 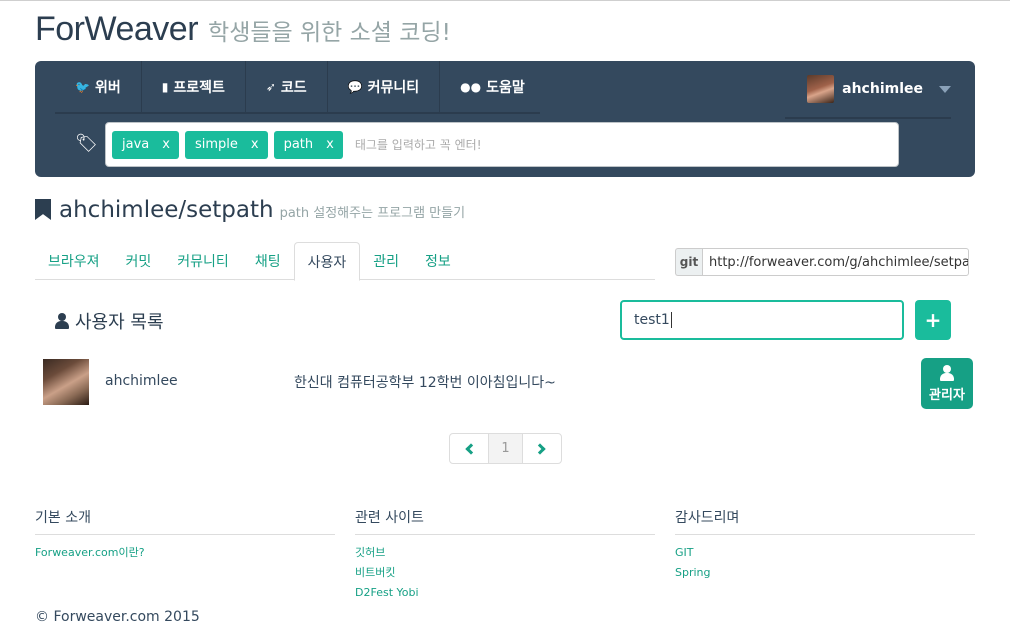 I want to click on add-user-input: test1, so click(x=762, y=320).